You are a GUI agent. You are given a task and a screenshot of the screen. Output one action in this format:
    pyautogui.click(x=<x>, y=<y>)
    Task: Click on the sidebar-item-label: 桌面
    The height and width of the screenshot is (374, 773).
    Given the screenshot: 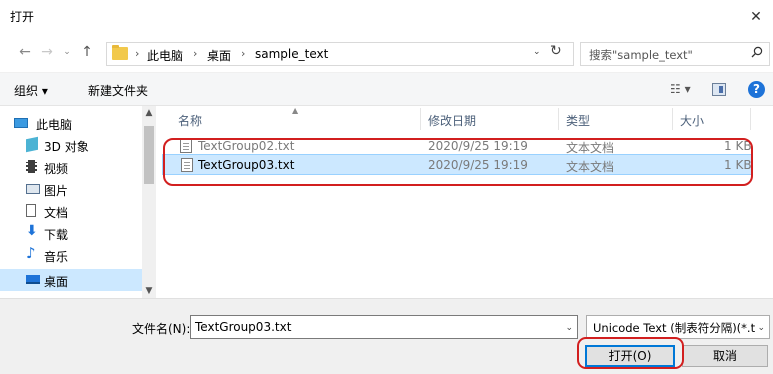 What is the action you would take?
    pyautogui.click(x=56, y=282)
    